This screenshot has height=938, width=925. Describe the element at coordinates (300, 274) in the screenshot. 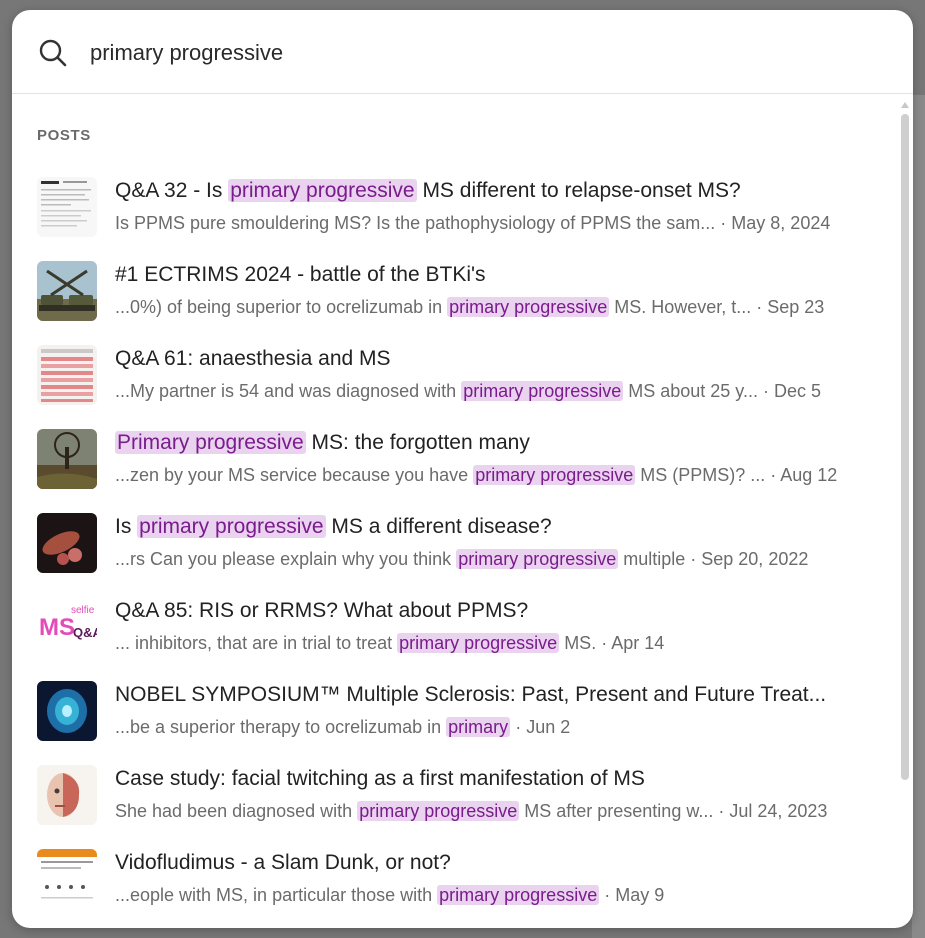

I see `post-title-text: #1 ECTRIMS 2024 - battle of the BTKi's` at that location.